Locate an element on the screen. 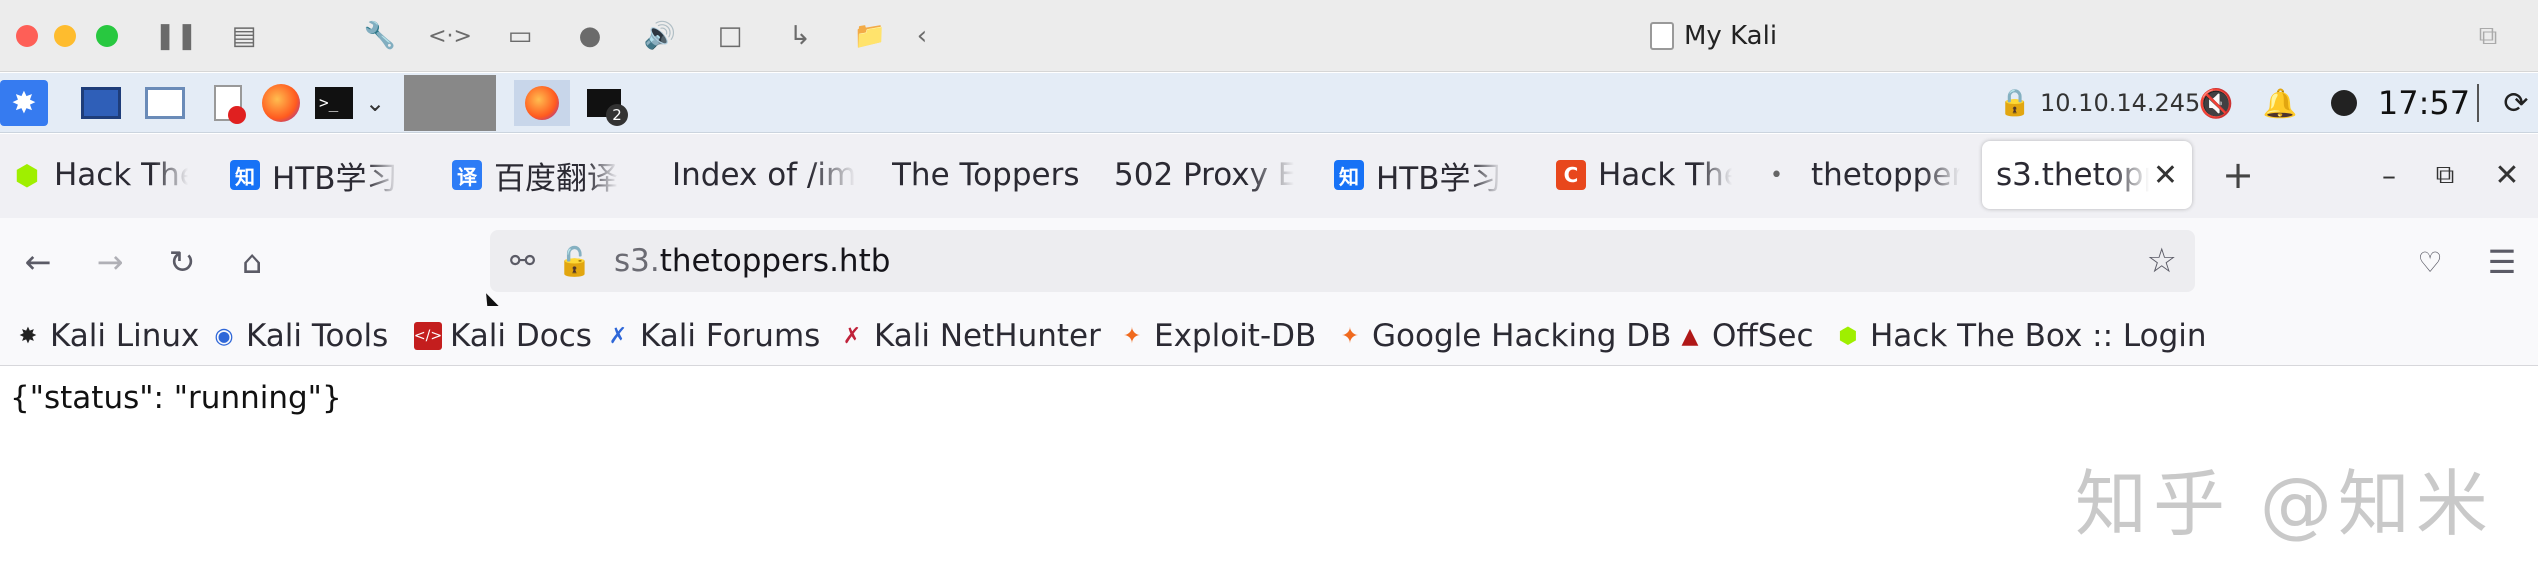 The width and height of the screenshot is (2538, 588). window-title-text: My Kali is located at coordinates (1731, 36).